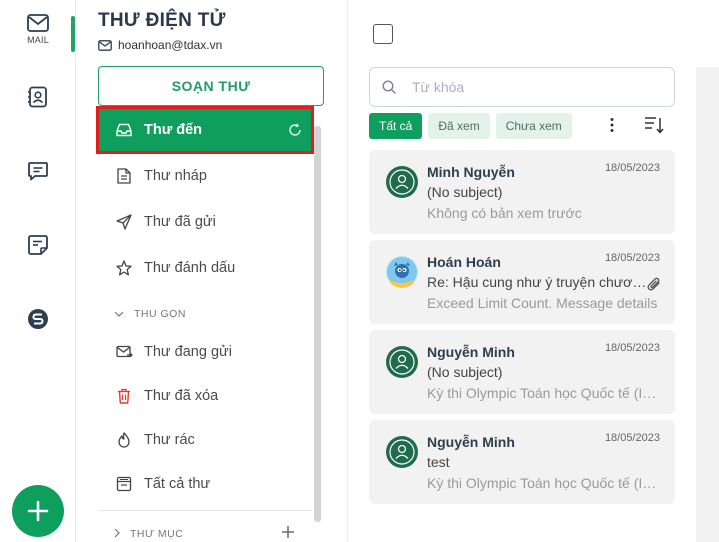 Image resolution: width=719 pixels, height=542 pixels. What do you see at coordinates (124, 352) in the screenshot?
I see `outbox-icon` at bounding box center [124, 352].